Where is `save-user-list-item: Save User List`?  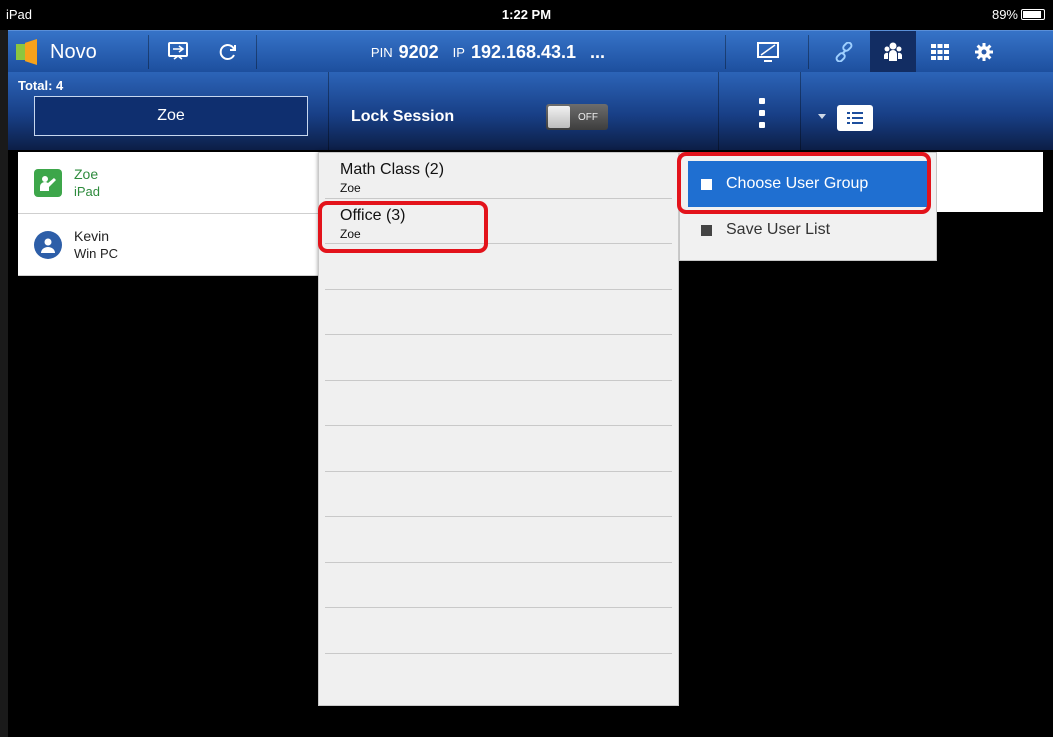
save-user-list-item: Save User List is located at coordinates (809, 230).